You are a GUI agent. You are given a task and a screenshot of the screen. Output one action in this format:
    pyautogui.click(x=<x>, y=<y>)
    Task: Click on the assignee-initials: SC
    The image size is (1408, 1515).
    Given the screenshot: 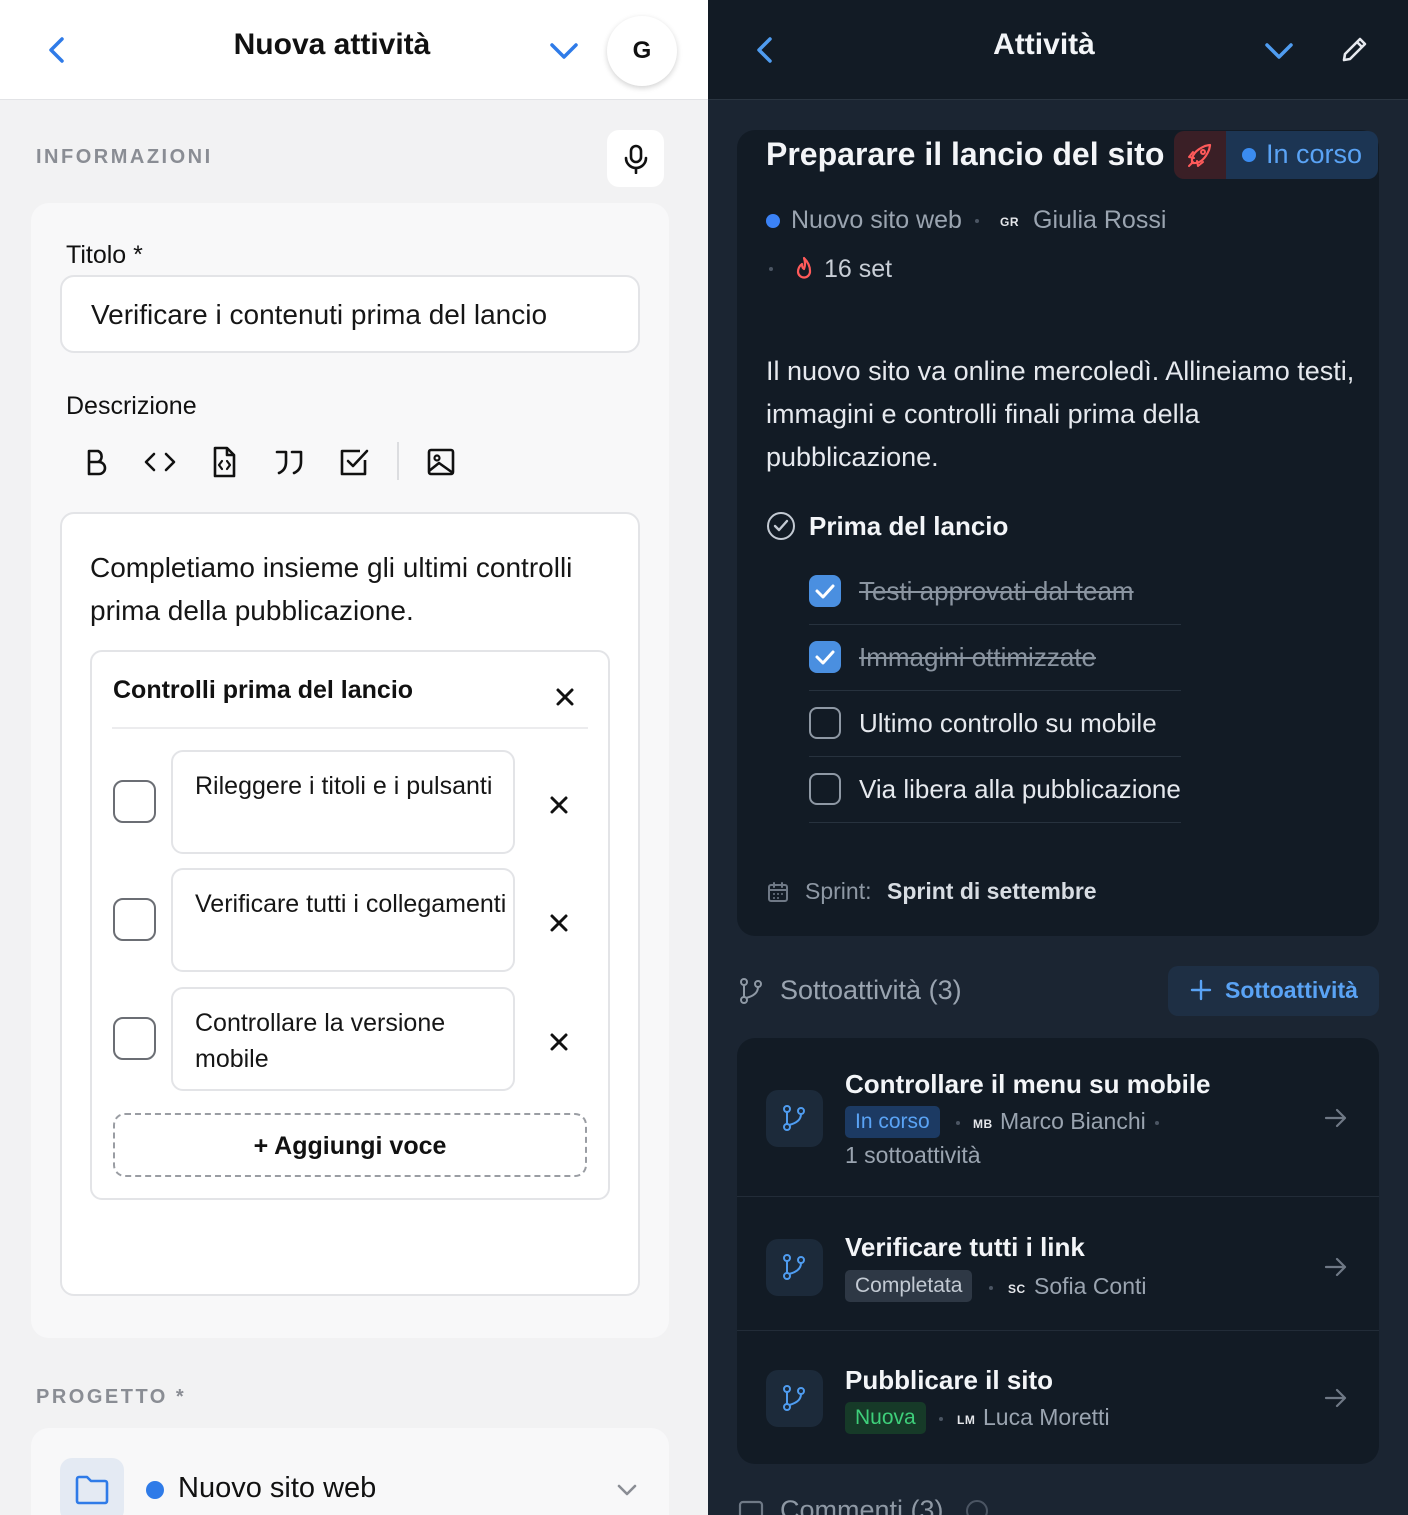 What is the action you would take?
    pyautogui.click(x=1017, y=1289)
    